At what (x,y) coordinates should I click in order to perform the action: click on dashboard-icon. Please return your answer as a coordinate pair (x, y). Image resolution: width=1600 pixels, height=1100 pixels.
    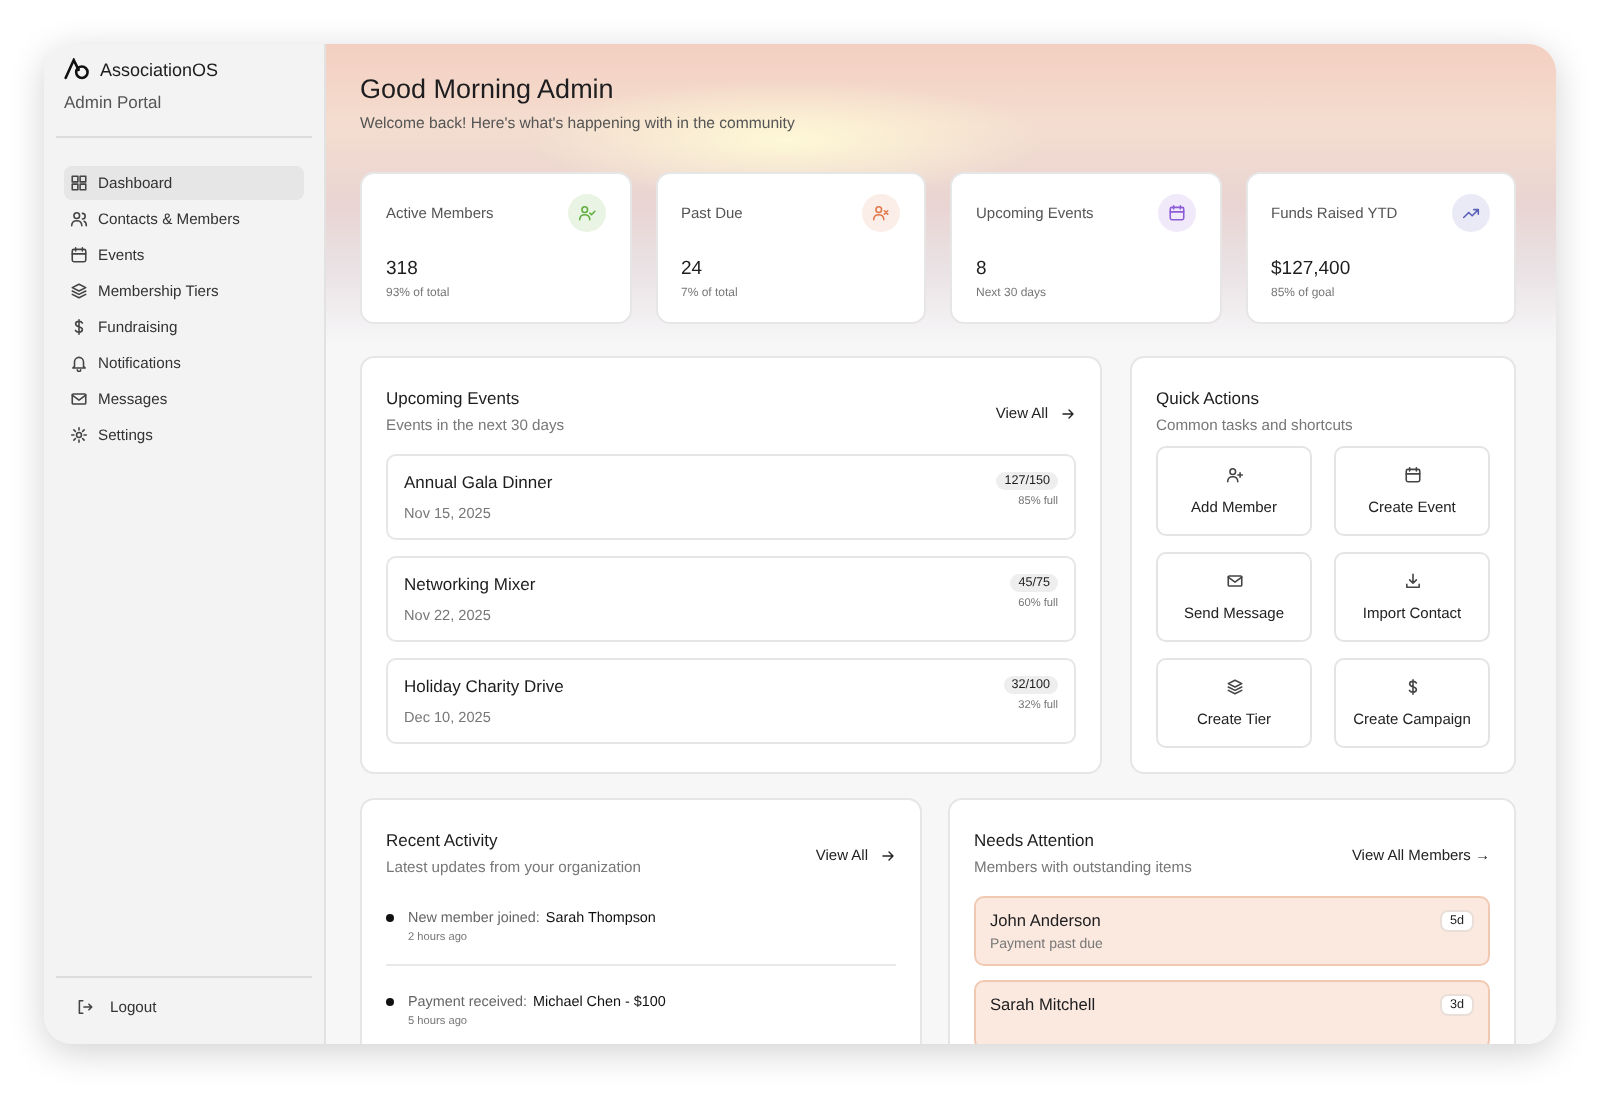
    Looking at the image, I should click on (79, 183).